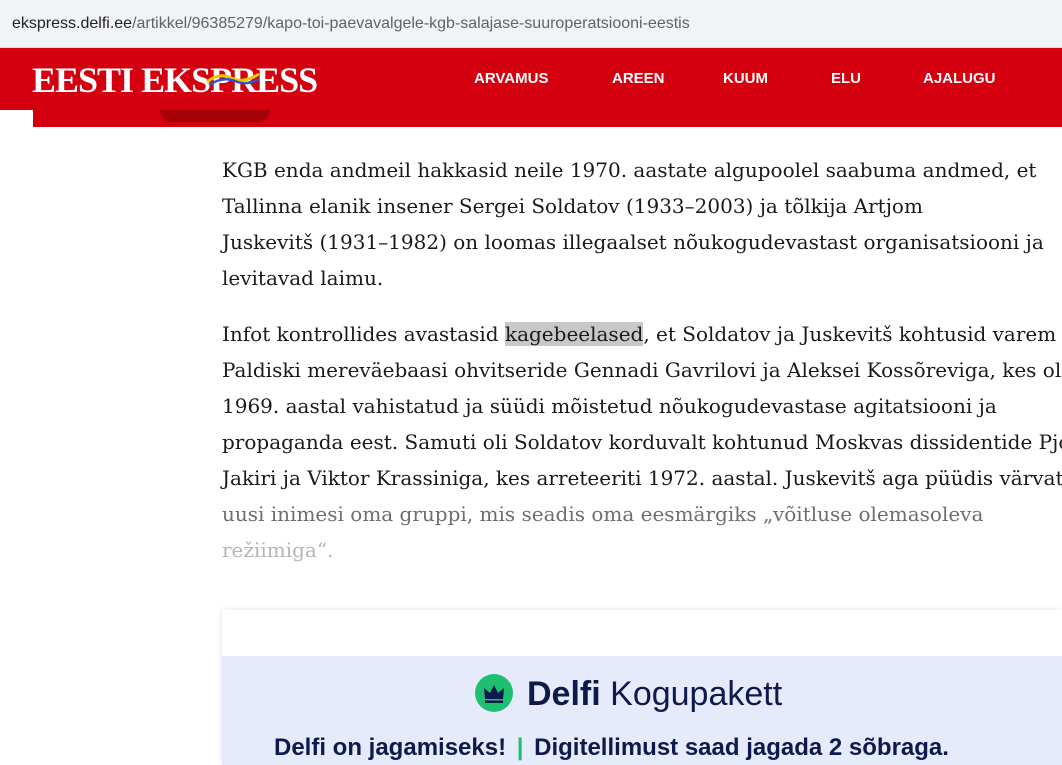  What do you see at coordinates (745, 78) in the screenshot?
I see `nav-item-kuum: KUUM` at bounding box center [745, 78].